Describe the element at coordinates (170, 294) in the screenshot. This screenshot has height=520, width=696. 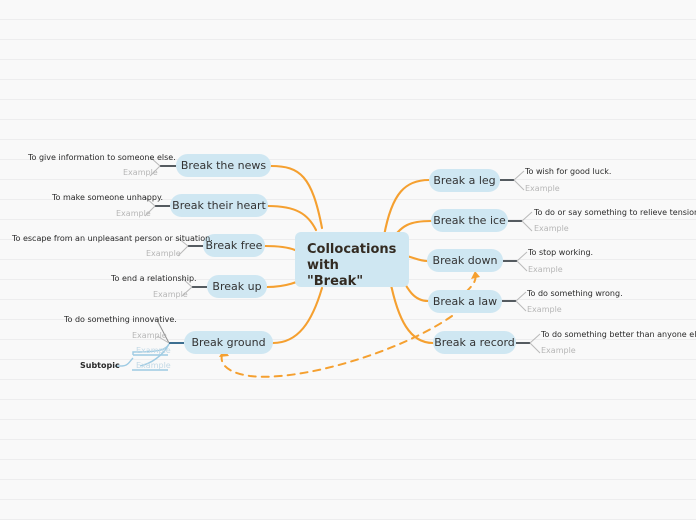
I see `example-break-up: Example` at that location.